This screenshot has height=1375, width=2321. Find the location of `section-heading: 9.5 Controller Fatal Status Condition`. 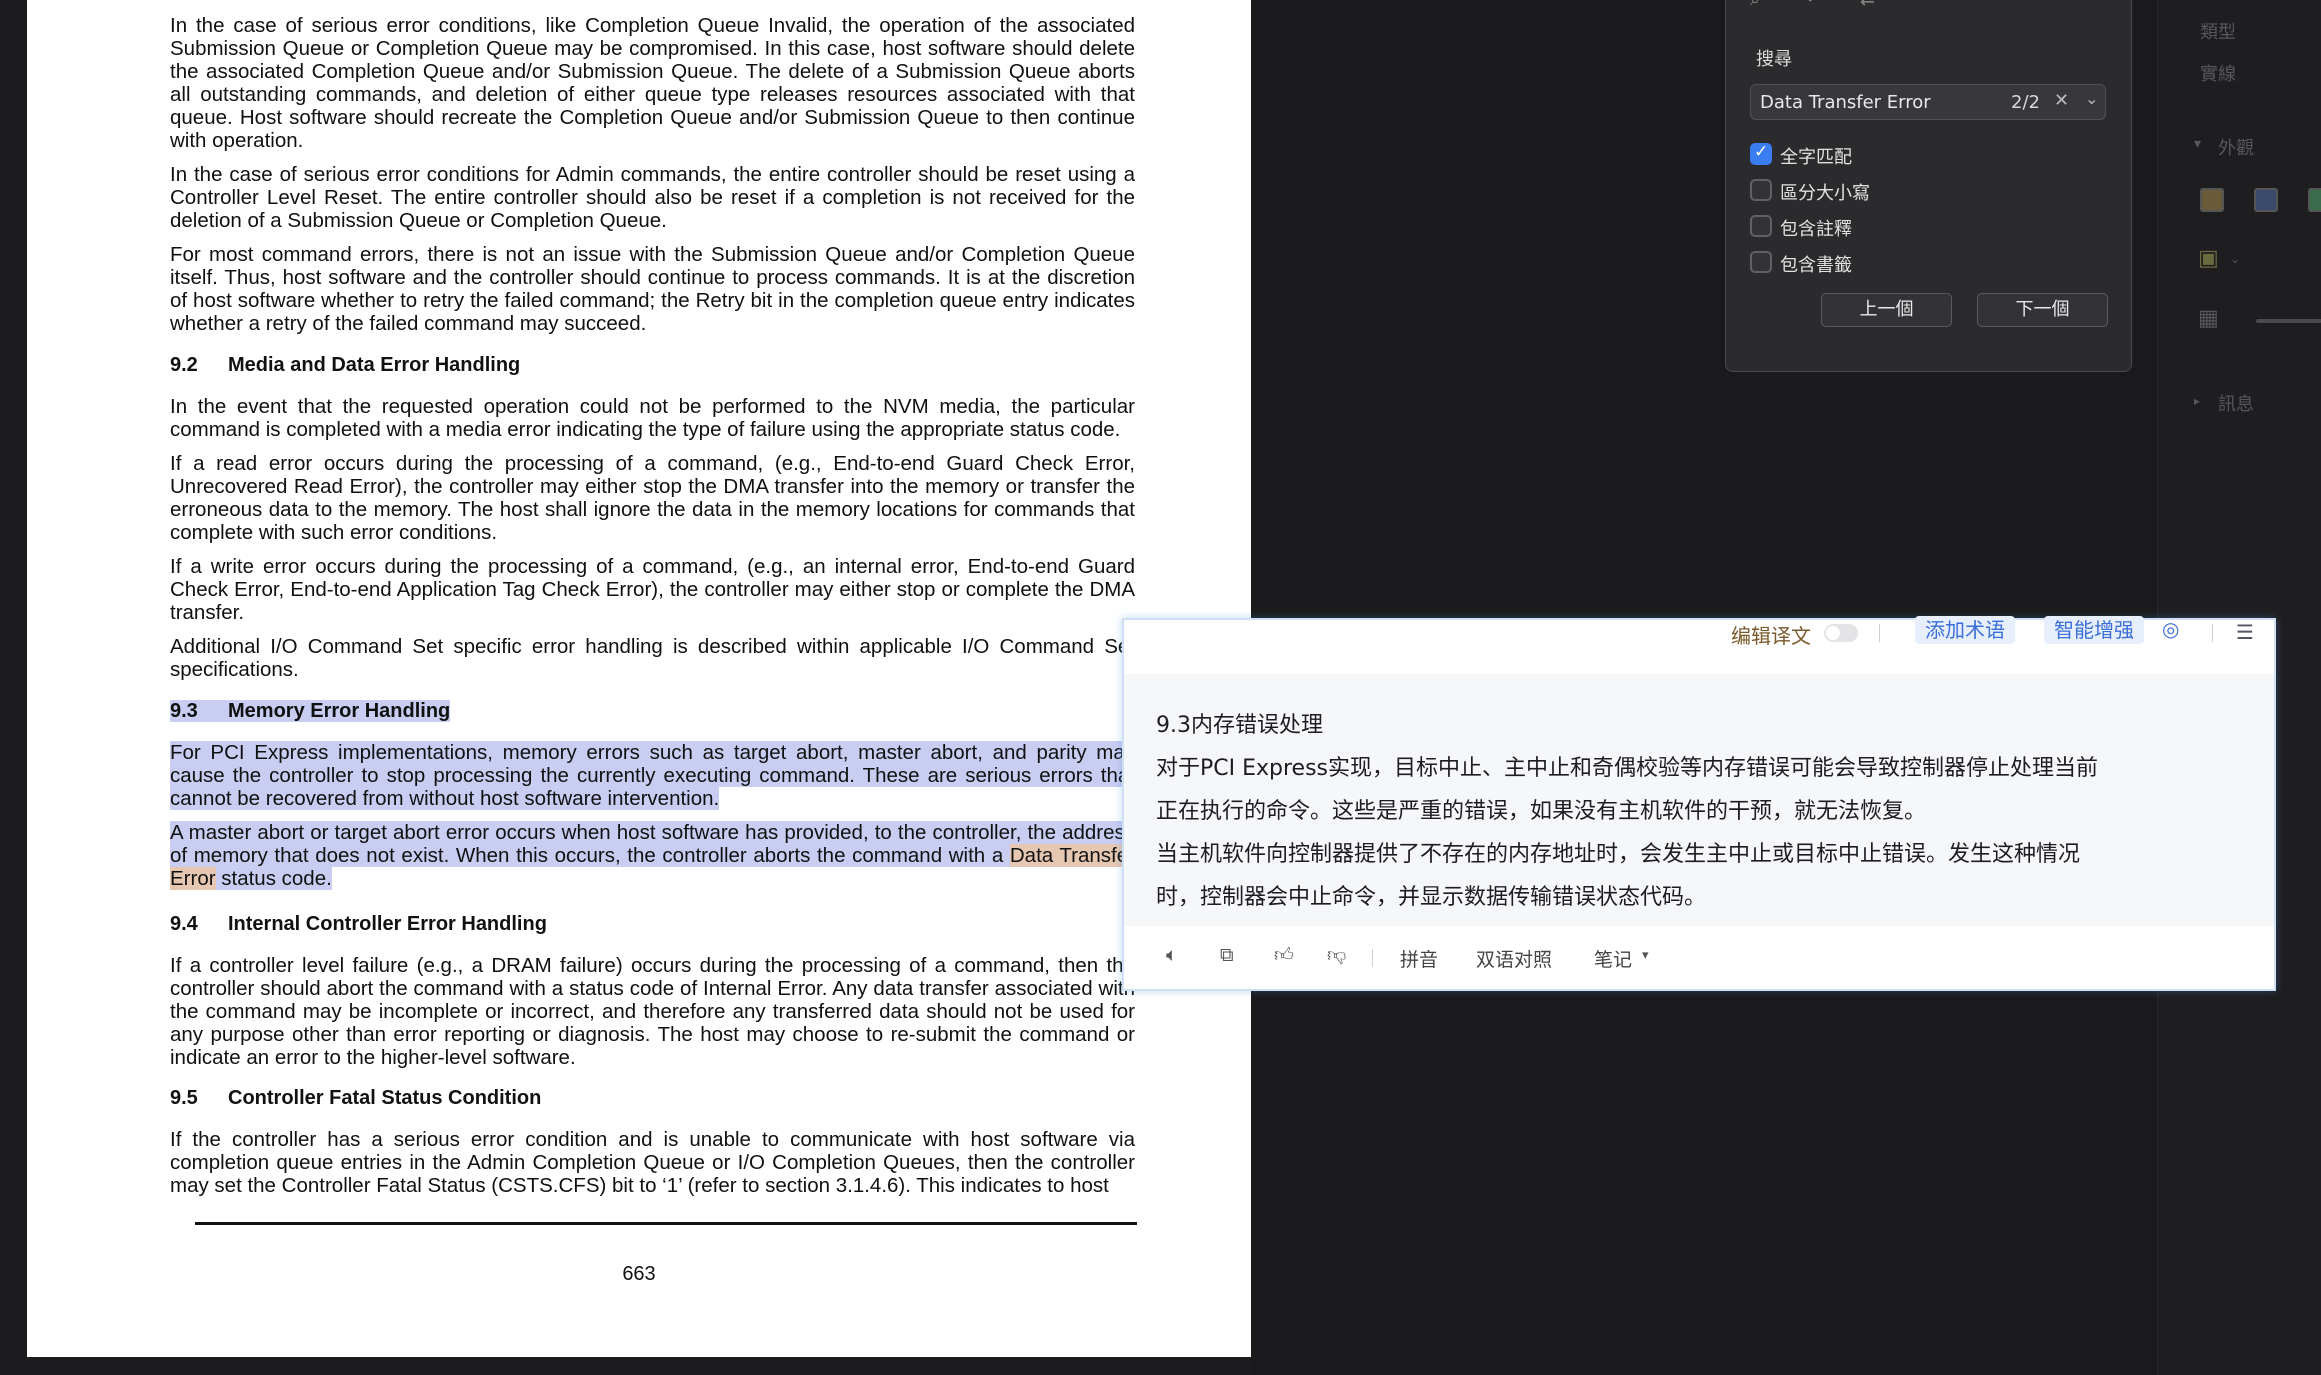

section-heading: 9.5 Controller Fatal Status Condition is located at coordinates (356, 1098).